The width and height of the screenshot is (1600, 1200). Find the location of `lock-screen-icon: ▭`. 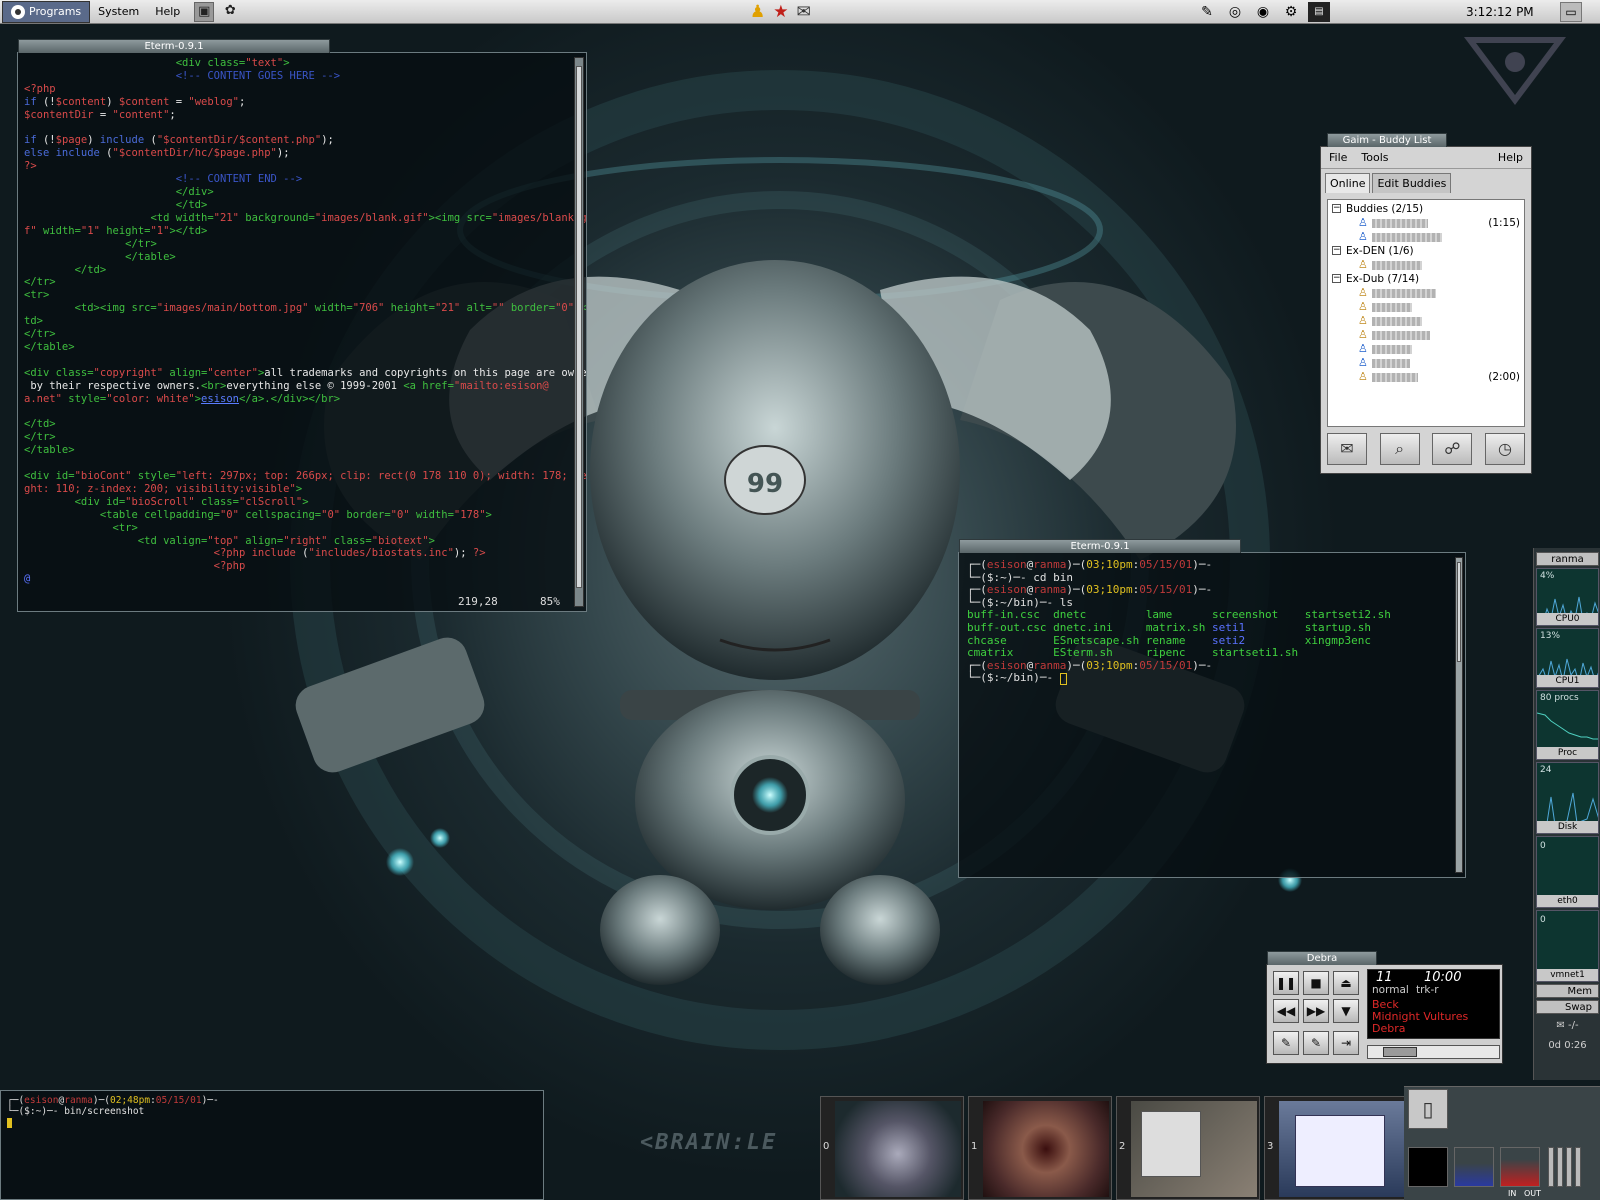

lock-screen-icon: ▭ is located at coordinates (1571, 12).